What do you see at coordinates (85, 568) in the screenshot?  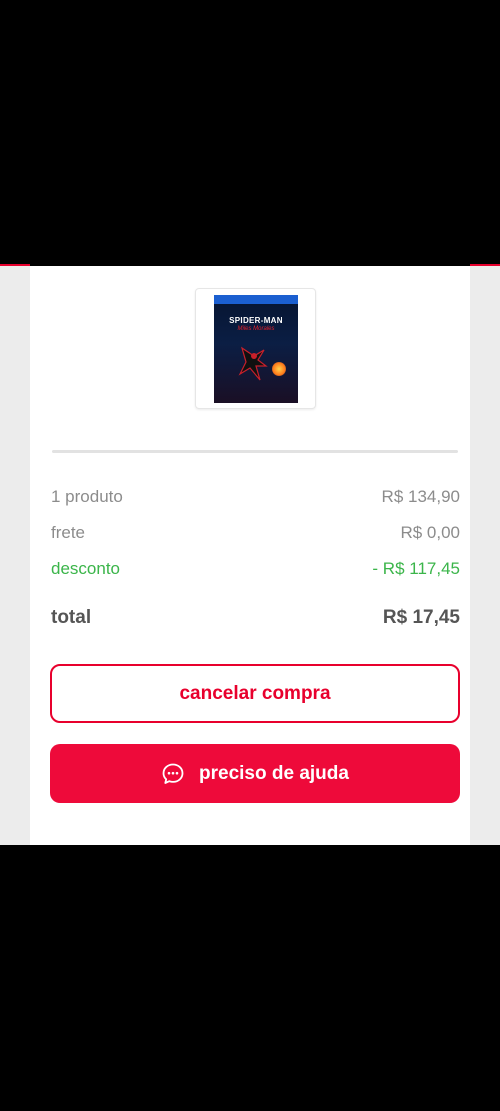 I see `discount-label: desconto` at bounding box center [85, 568].